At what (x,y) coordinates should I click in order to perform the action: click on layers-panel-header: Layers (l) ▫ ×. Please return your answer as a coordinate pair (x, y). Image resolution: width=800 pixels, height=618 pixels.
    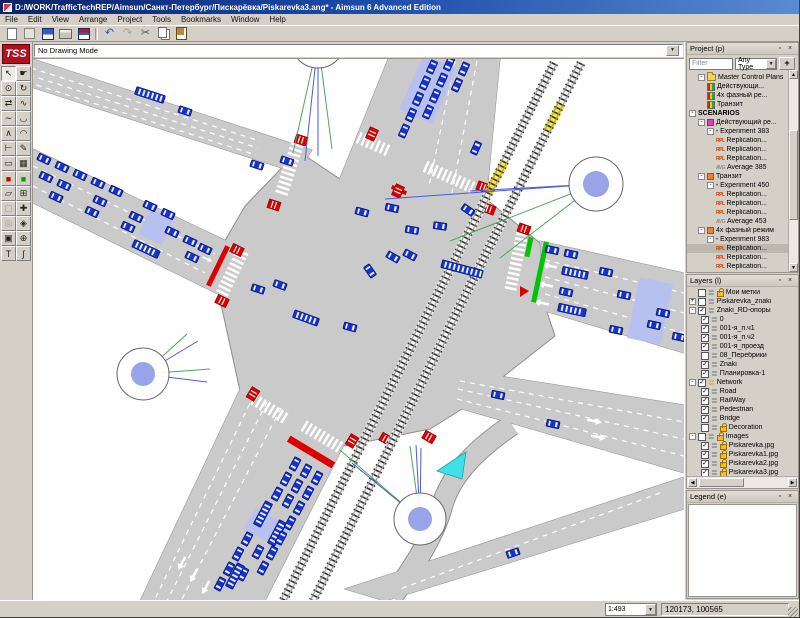
    Looking at the image, I should click on (742, 281).